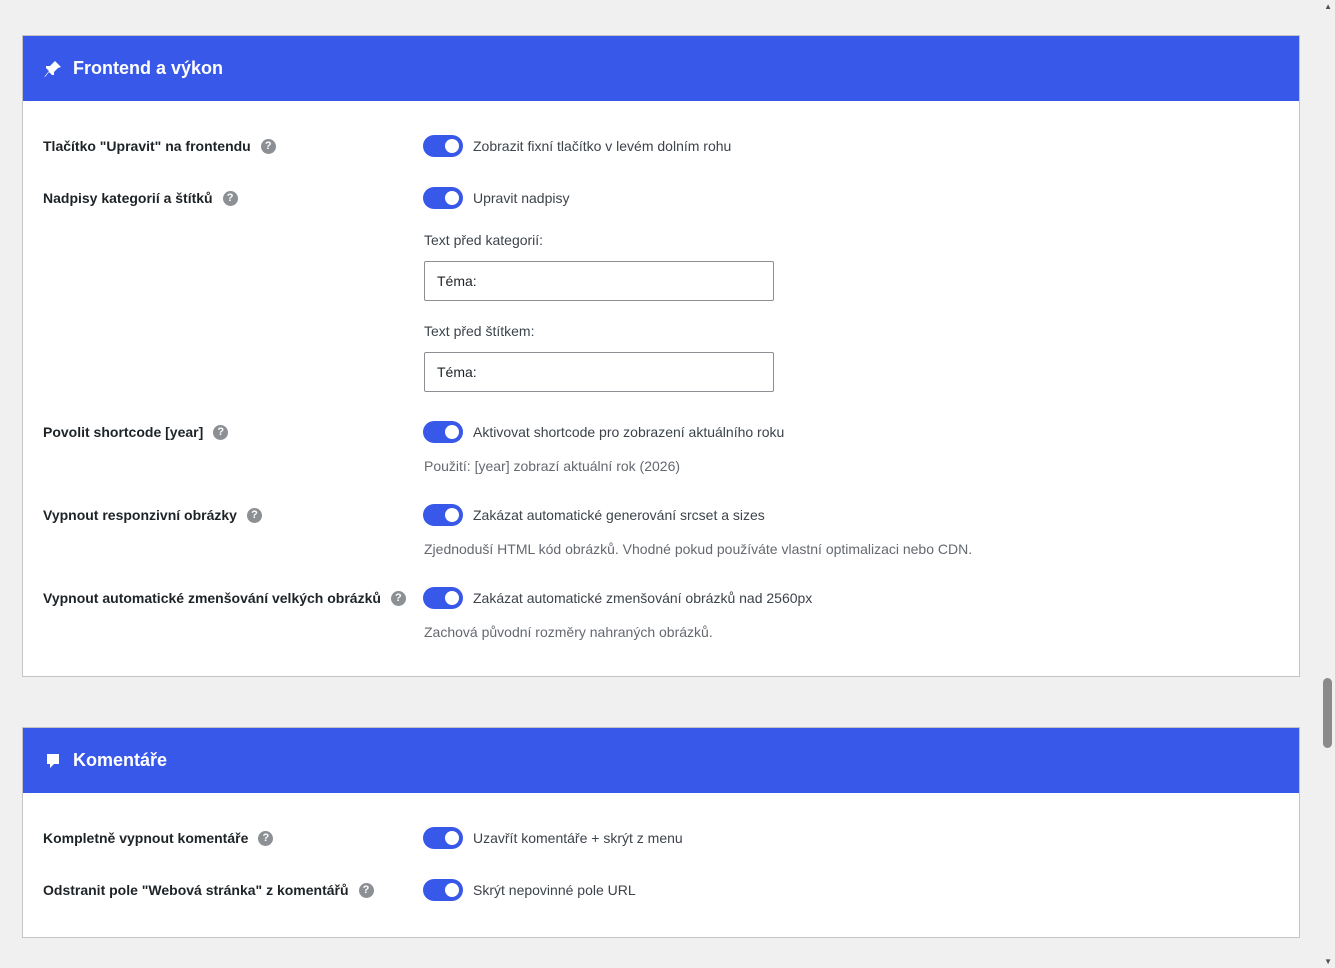  I want to click on frontend-panel-title: Frontend a výkon, so click(148, 68).